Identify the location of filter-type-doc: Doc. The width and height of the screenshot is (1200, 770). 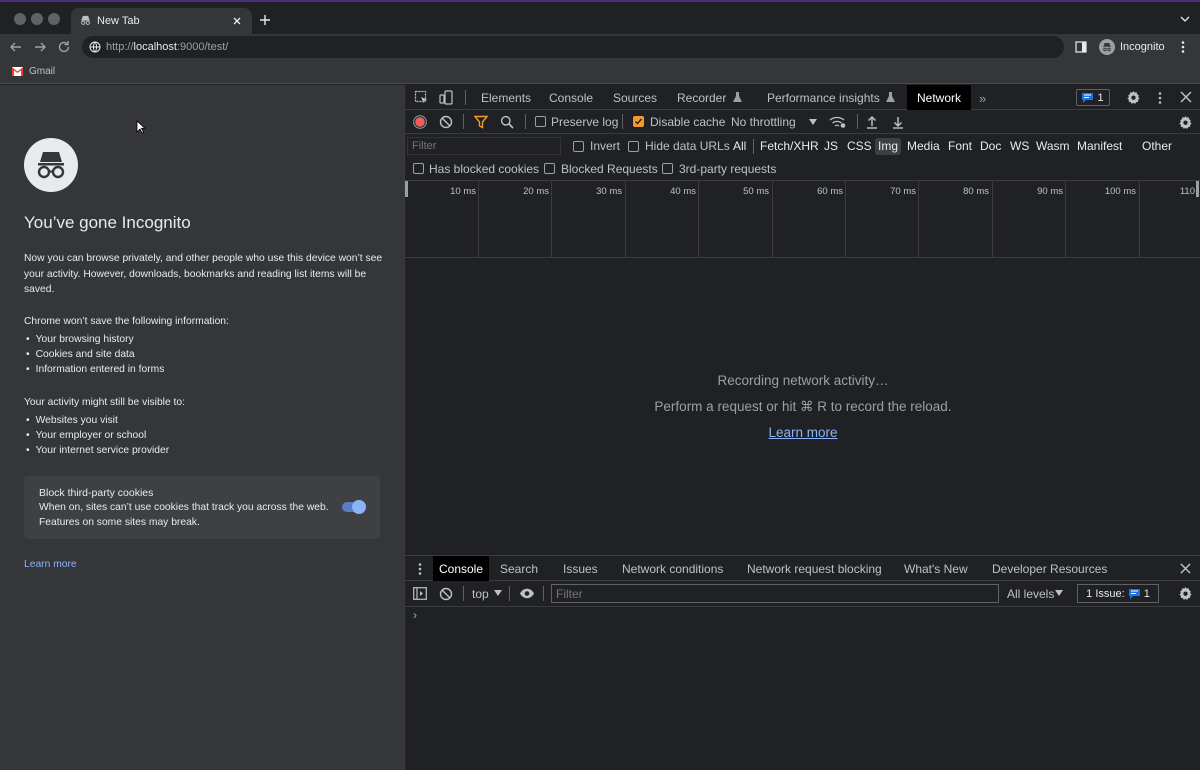
(990, 146).